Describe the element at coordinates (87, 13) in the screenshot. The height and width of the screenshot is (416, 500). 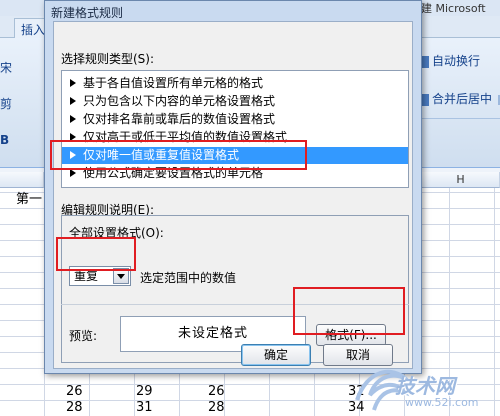
I see `dialog-title: 新建格式规则` at that location.